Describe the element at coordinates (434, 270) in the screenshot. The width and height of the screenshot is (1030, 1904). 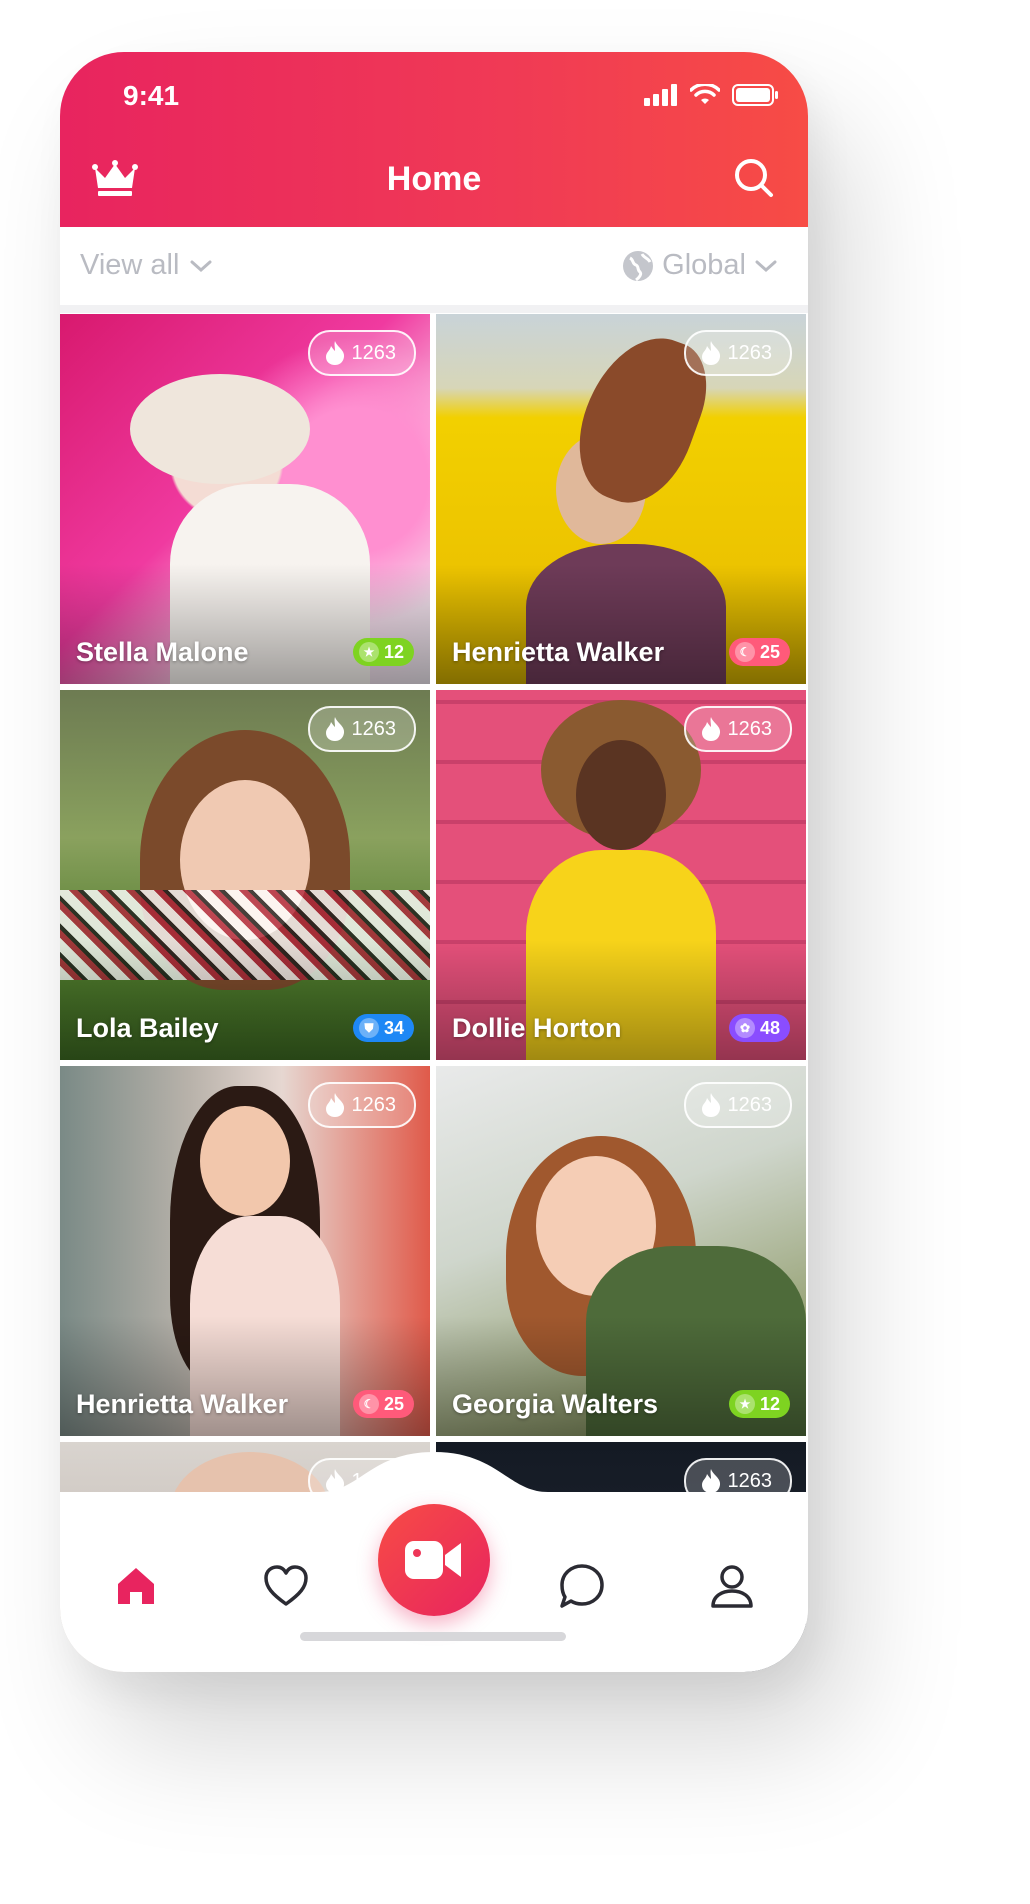
I see `filter-bar: View all Global` at that location.